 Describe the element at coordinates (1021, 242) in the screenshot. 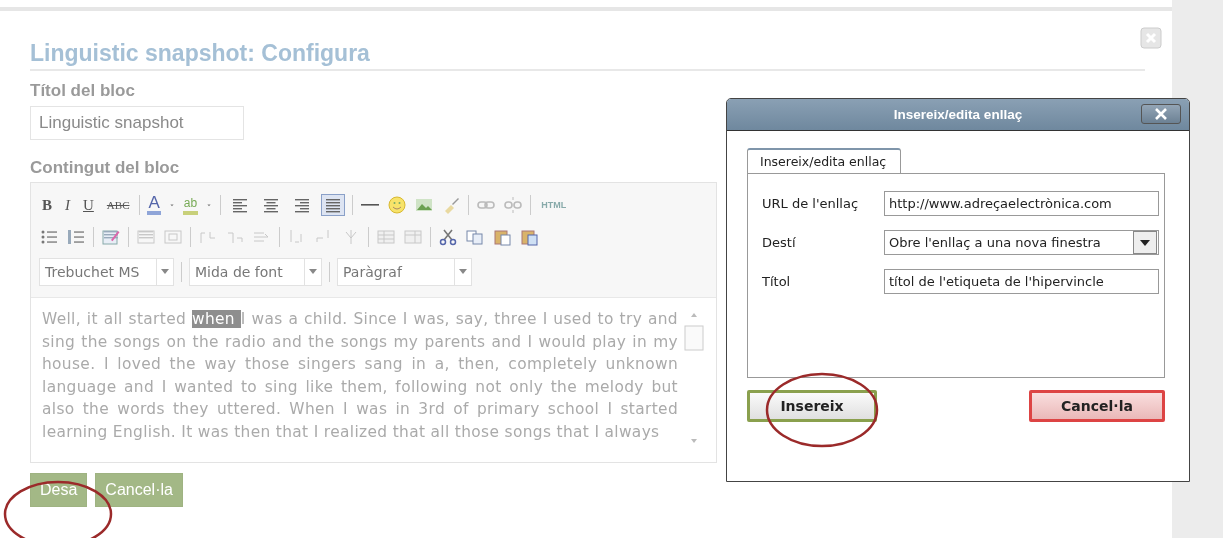

I see `select-field: Obre l'enllaç a una nova finestra` at that location.